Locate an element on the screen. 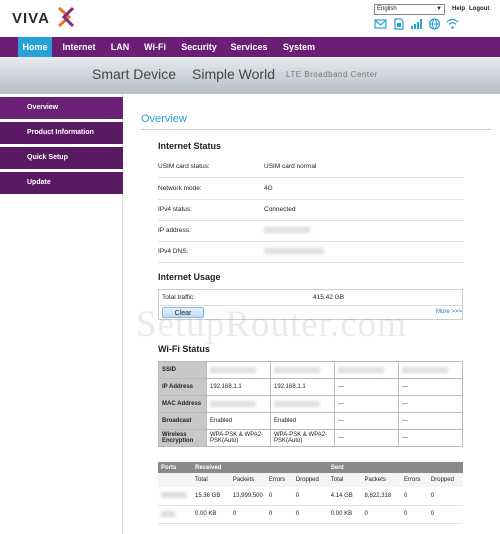  viva-logo-mark-icon is located at coordinates (66, 17).